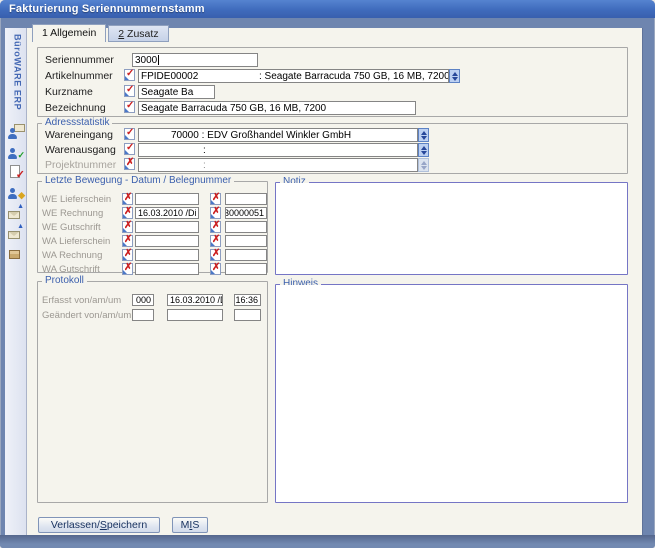 The height and width of the screenshot is (548, 655). I want to click on projektnummer-combo: :, so click(278, 165).